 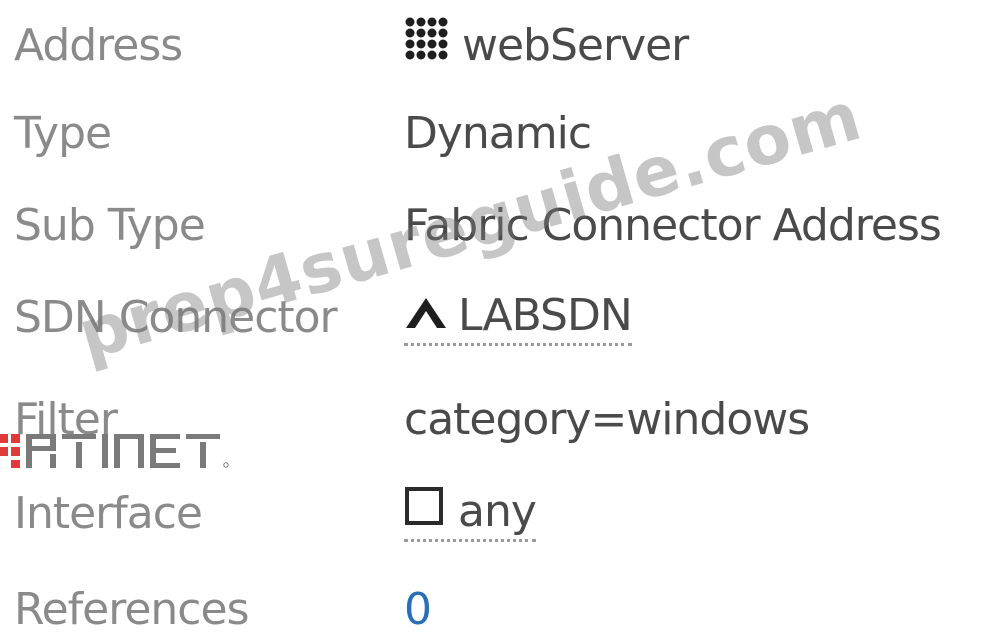 What do you see at coordinates (673, 225) in the screenshot?
I see `sub-type-value: Fabric Connector Address` at bounding box center [673, 225].